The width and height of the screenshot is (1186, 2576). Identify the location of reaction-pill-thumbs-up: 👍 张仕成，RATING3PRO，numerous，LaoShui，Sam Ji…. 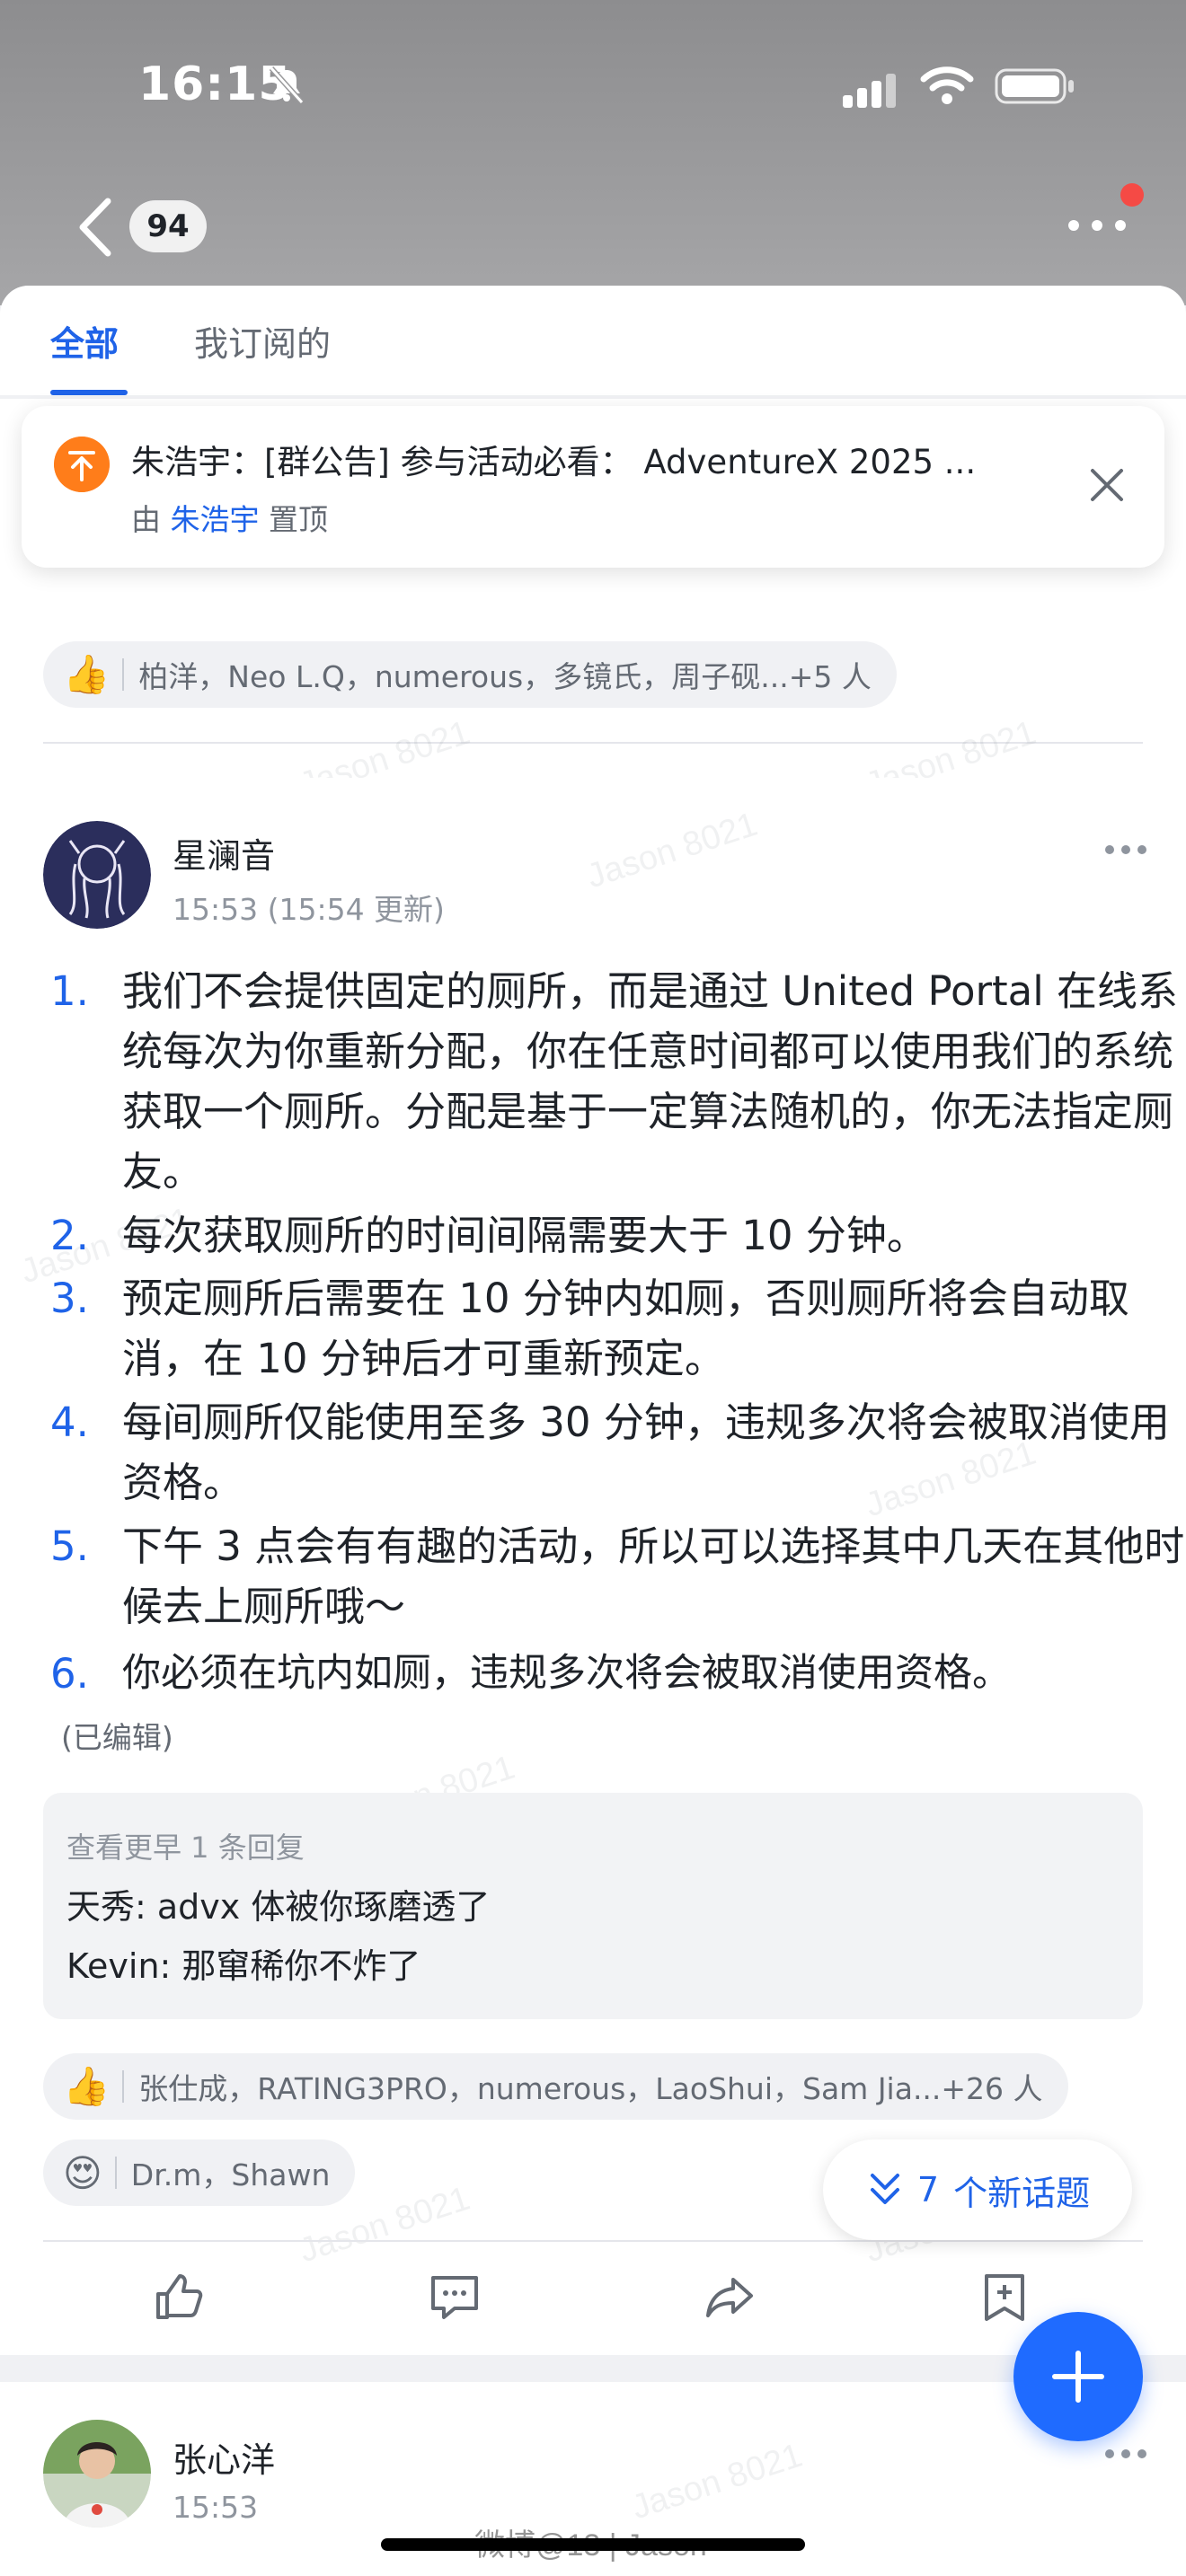
(555, 2086).